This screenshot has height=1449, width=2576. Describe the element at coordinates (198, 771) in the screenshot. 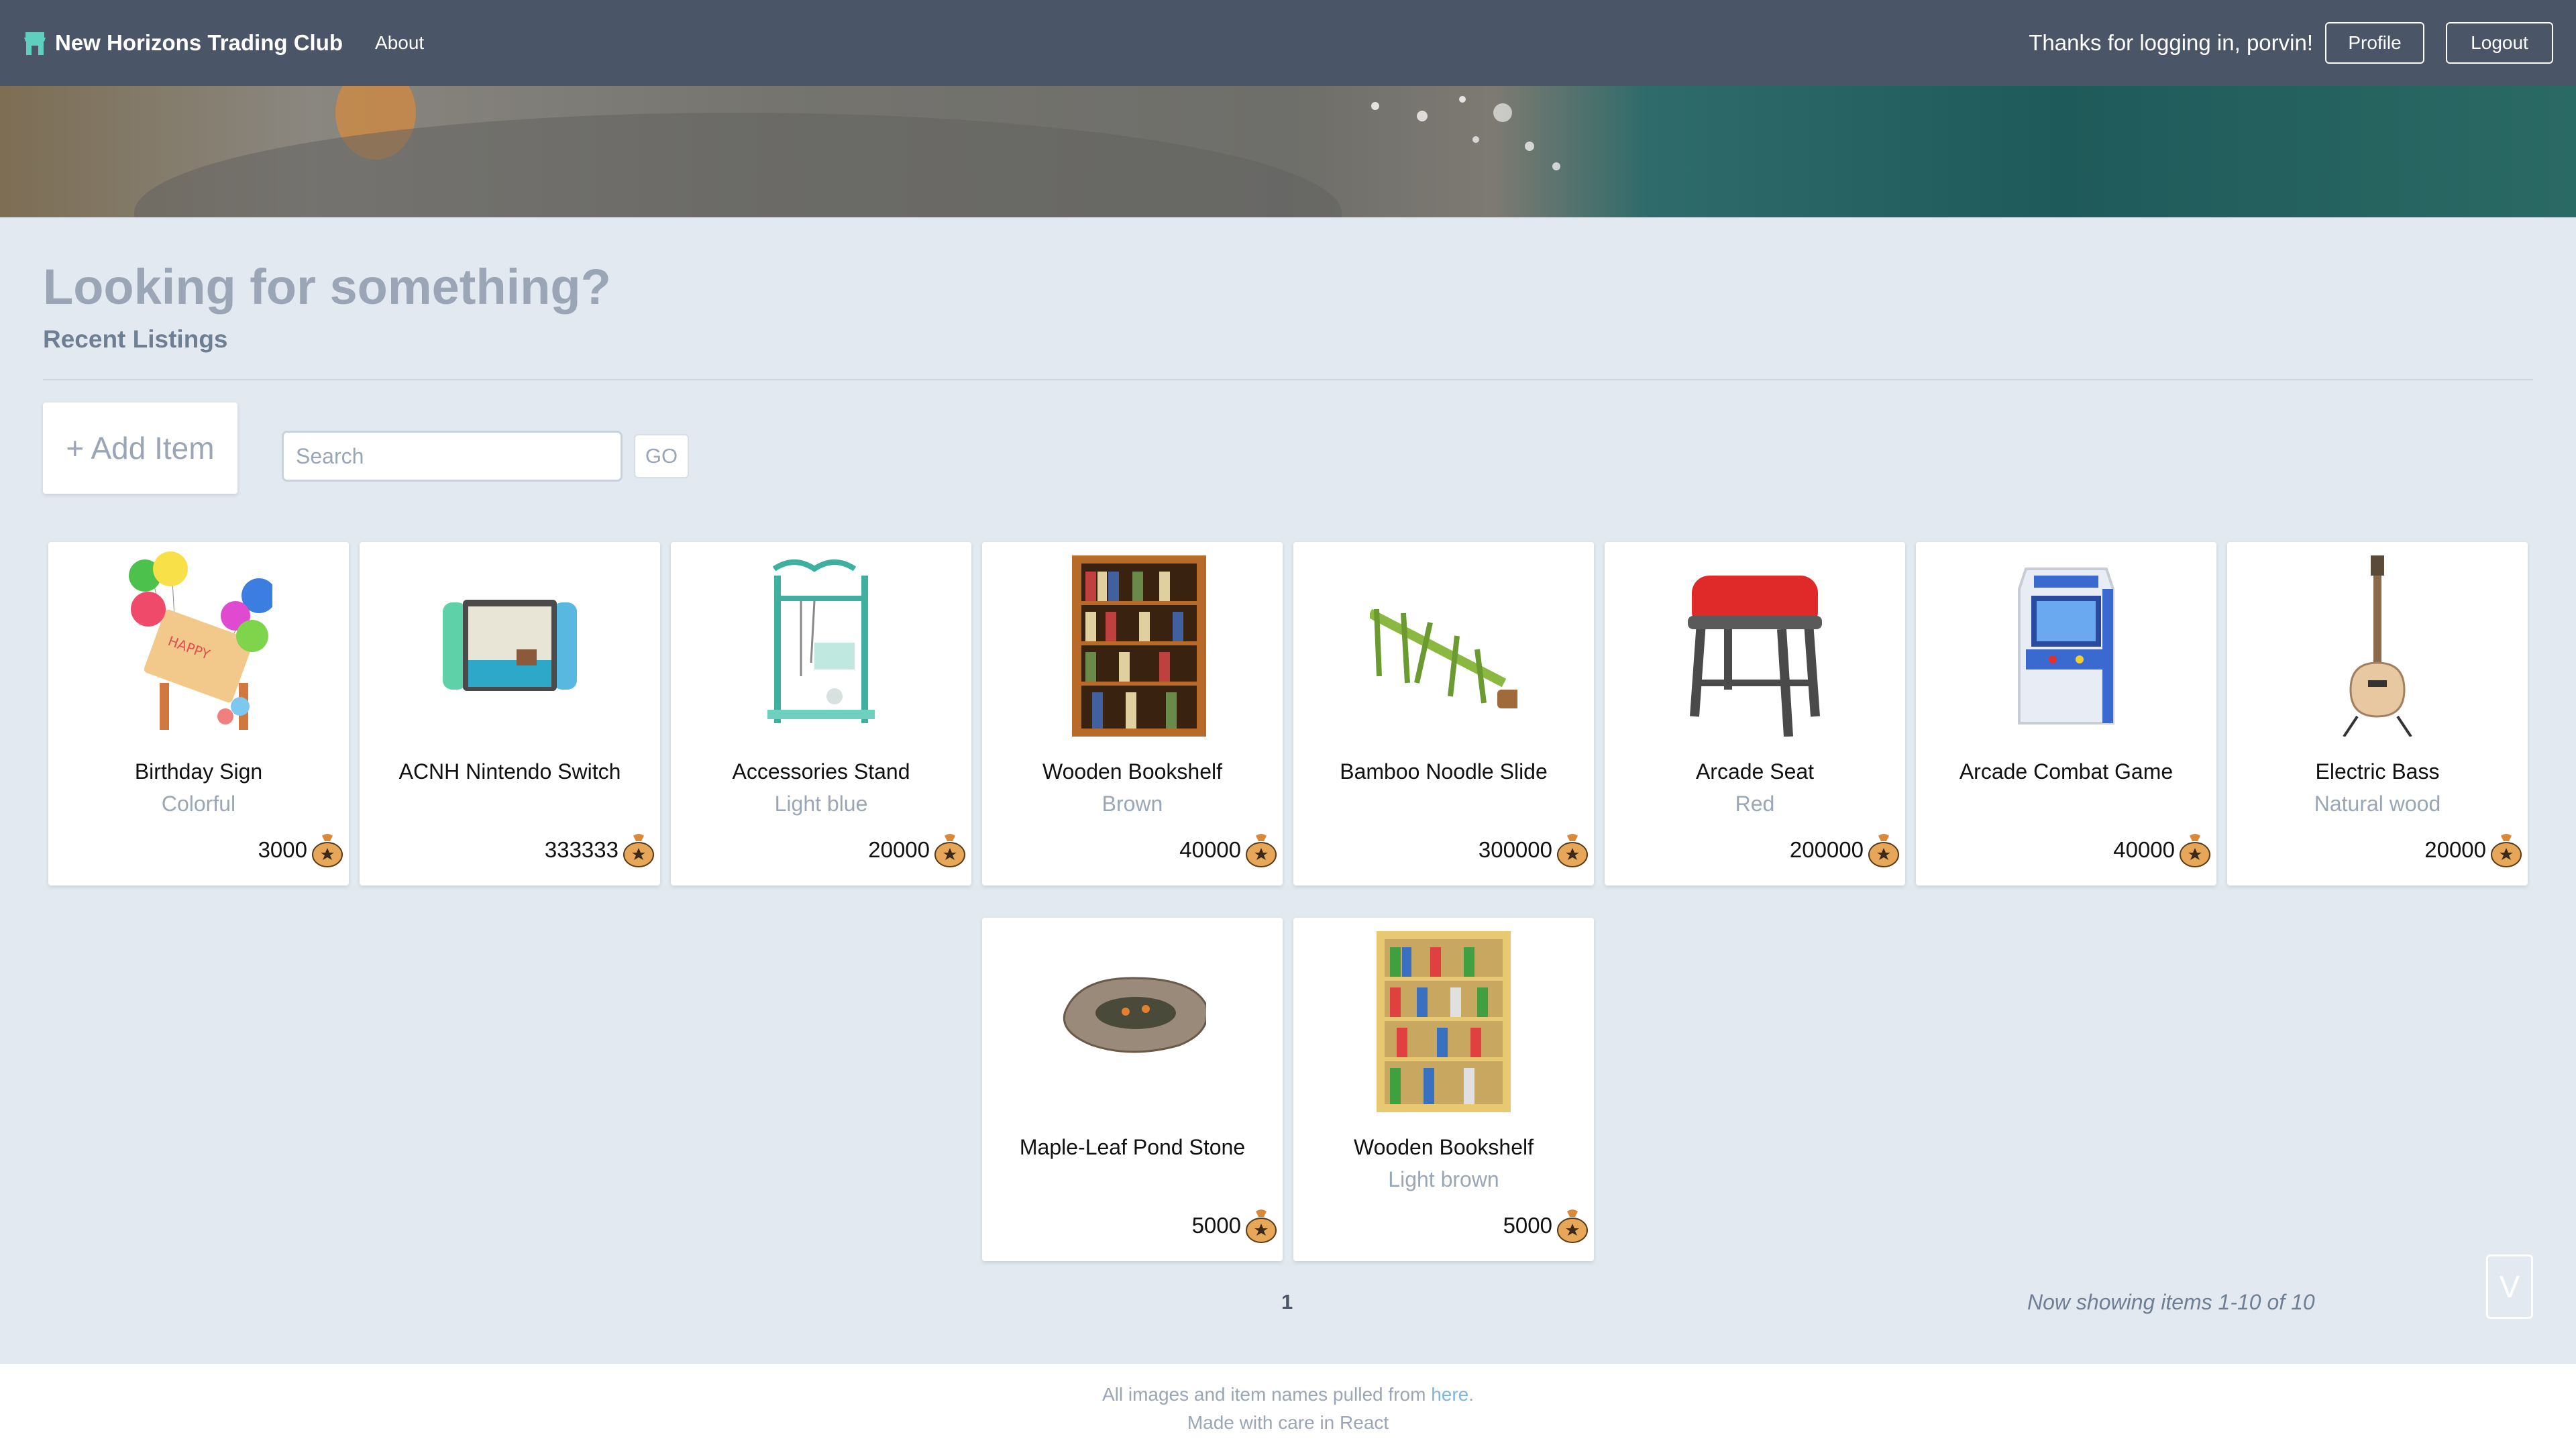

I see `item-name: Birthday Sign` at that location.